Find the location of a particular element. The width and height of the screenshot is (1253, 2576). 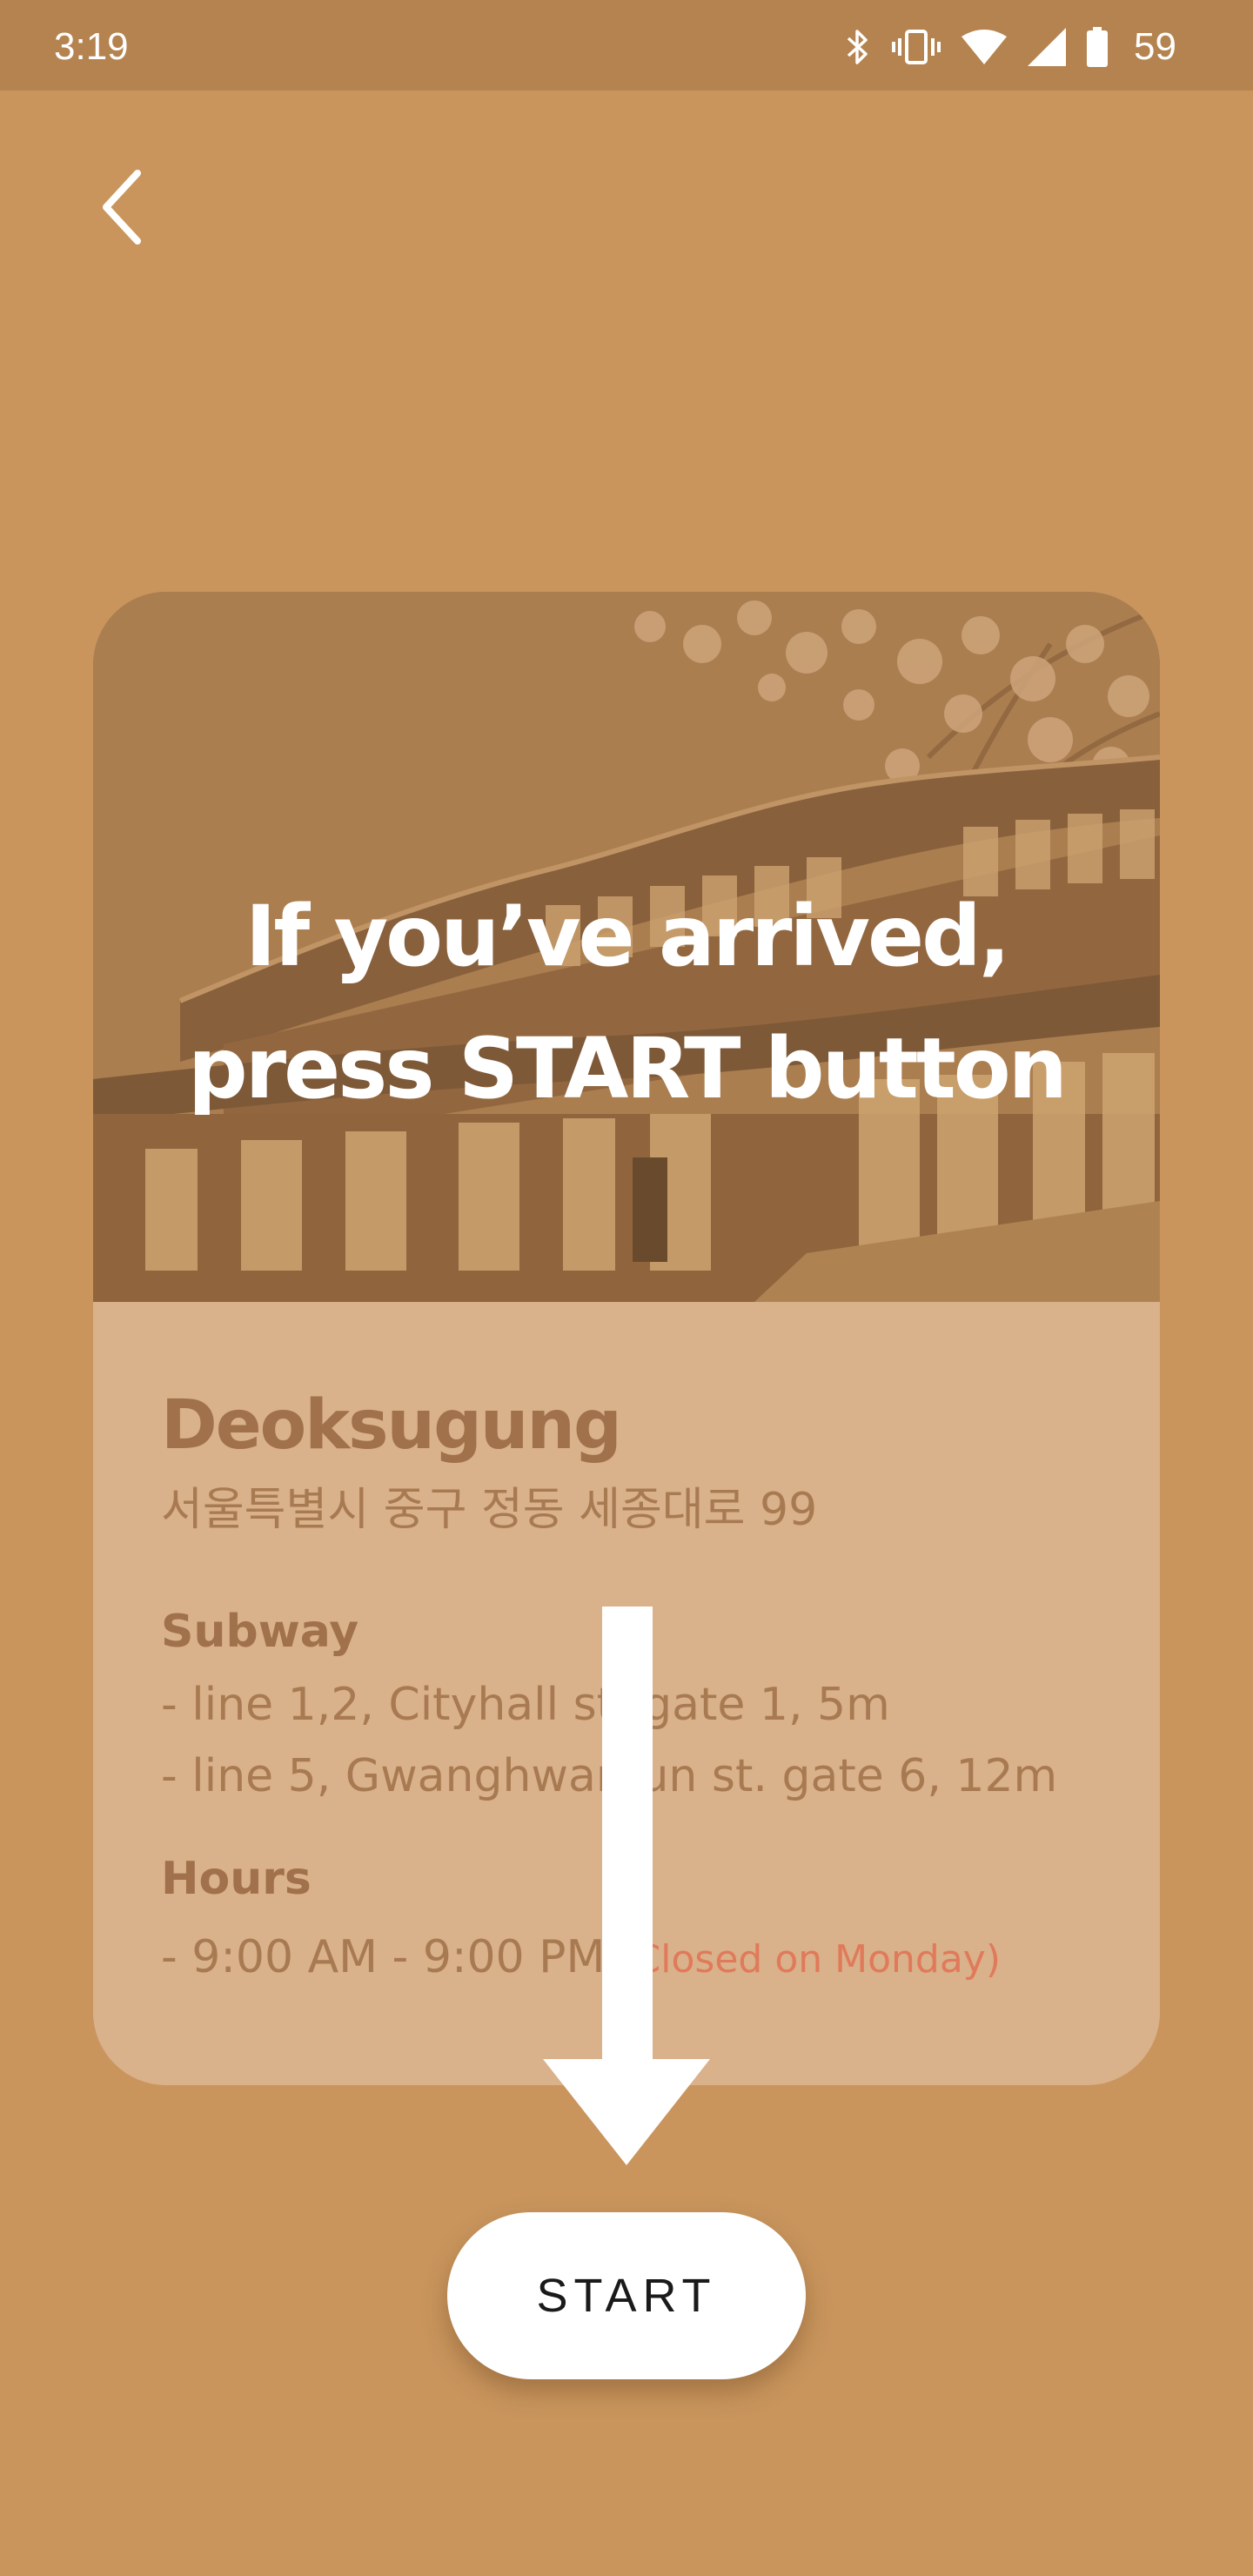

battery-icon is located at coordinates (1098, 47).